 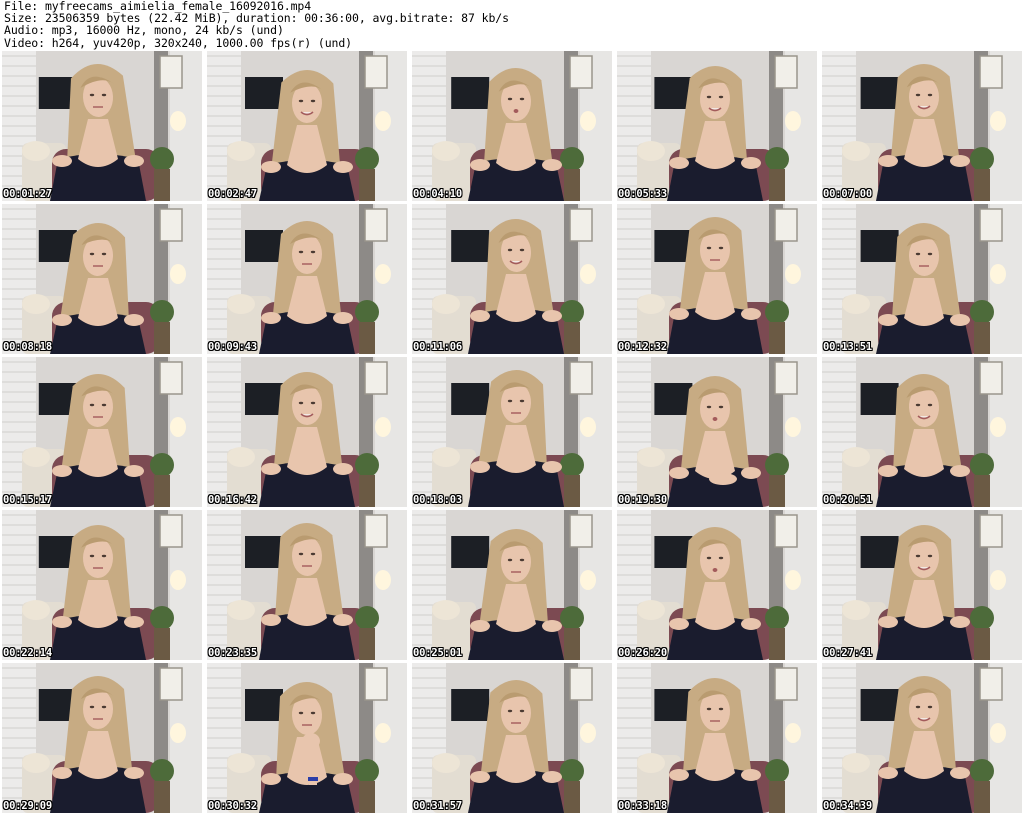 I want to click on video-frame-thumbnail: 00:12:32, so click(x=717, y=279).